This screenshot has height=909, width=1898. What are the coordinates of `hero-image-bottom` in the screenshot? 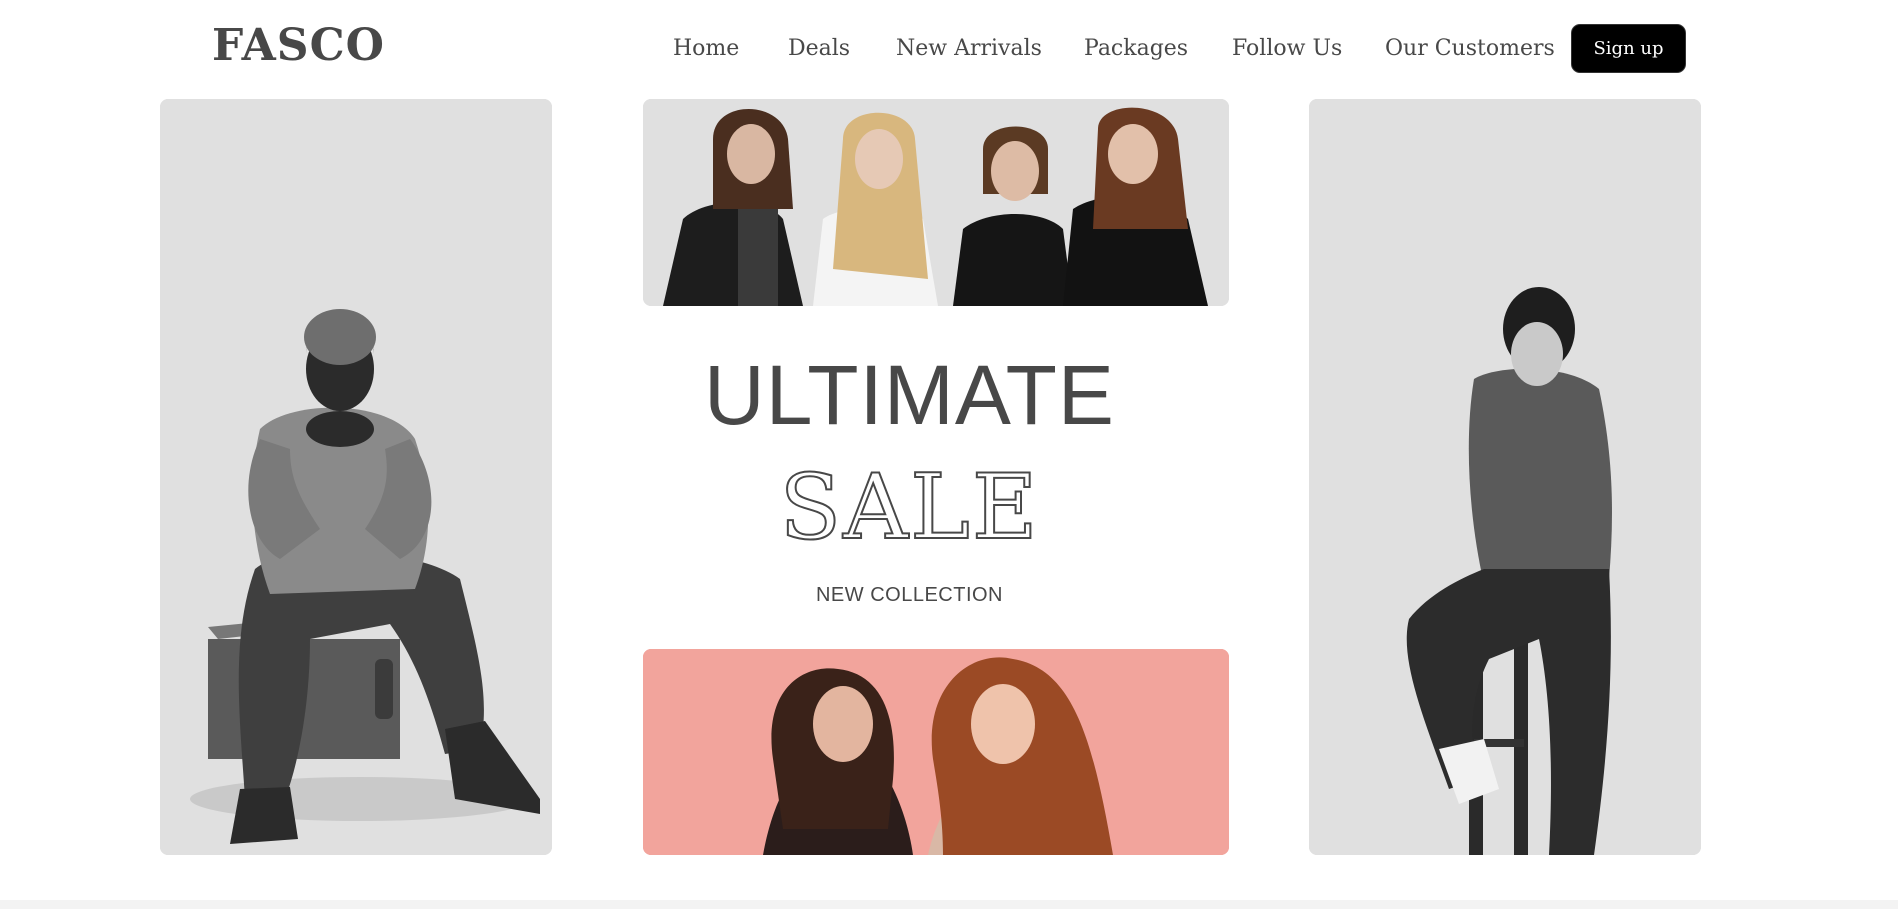 It's located at (936, 752).